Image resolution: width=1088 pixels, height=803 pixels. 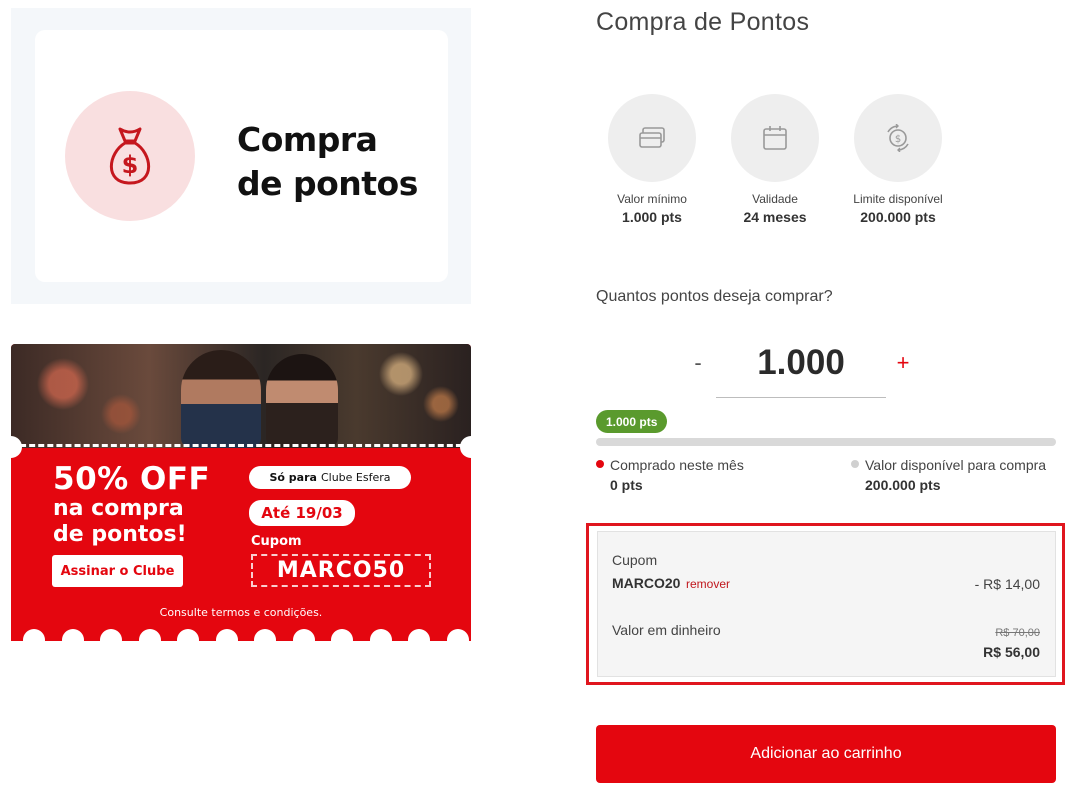 What do you see at coordinates (801, 369) in the screenshot?
I see `points-quantity-input: 1.000` at bounding box center [801, 369].